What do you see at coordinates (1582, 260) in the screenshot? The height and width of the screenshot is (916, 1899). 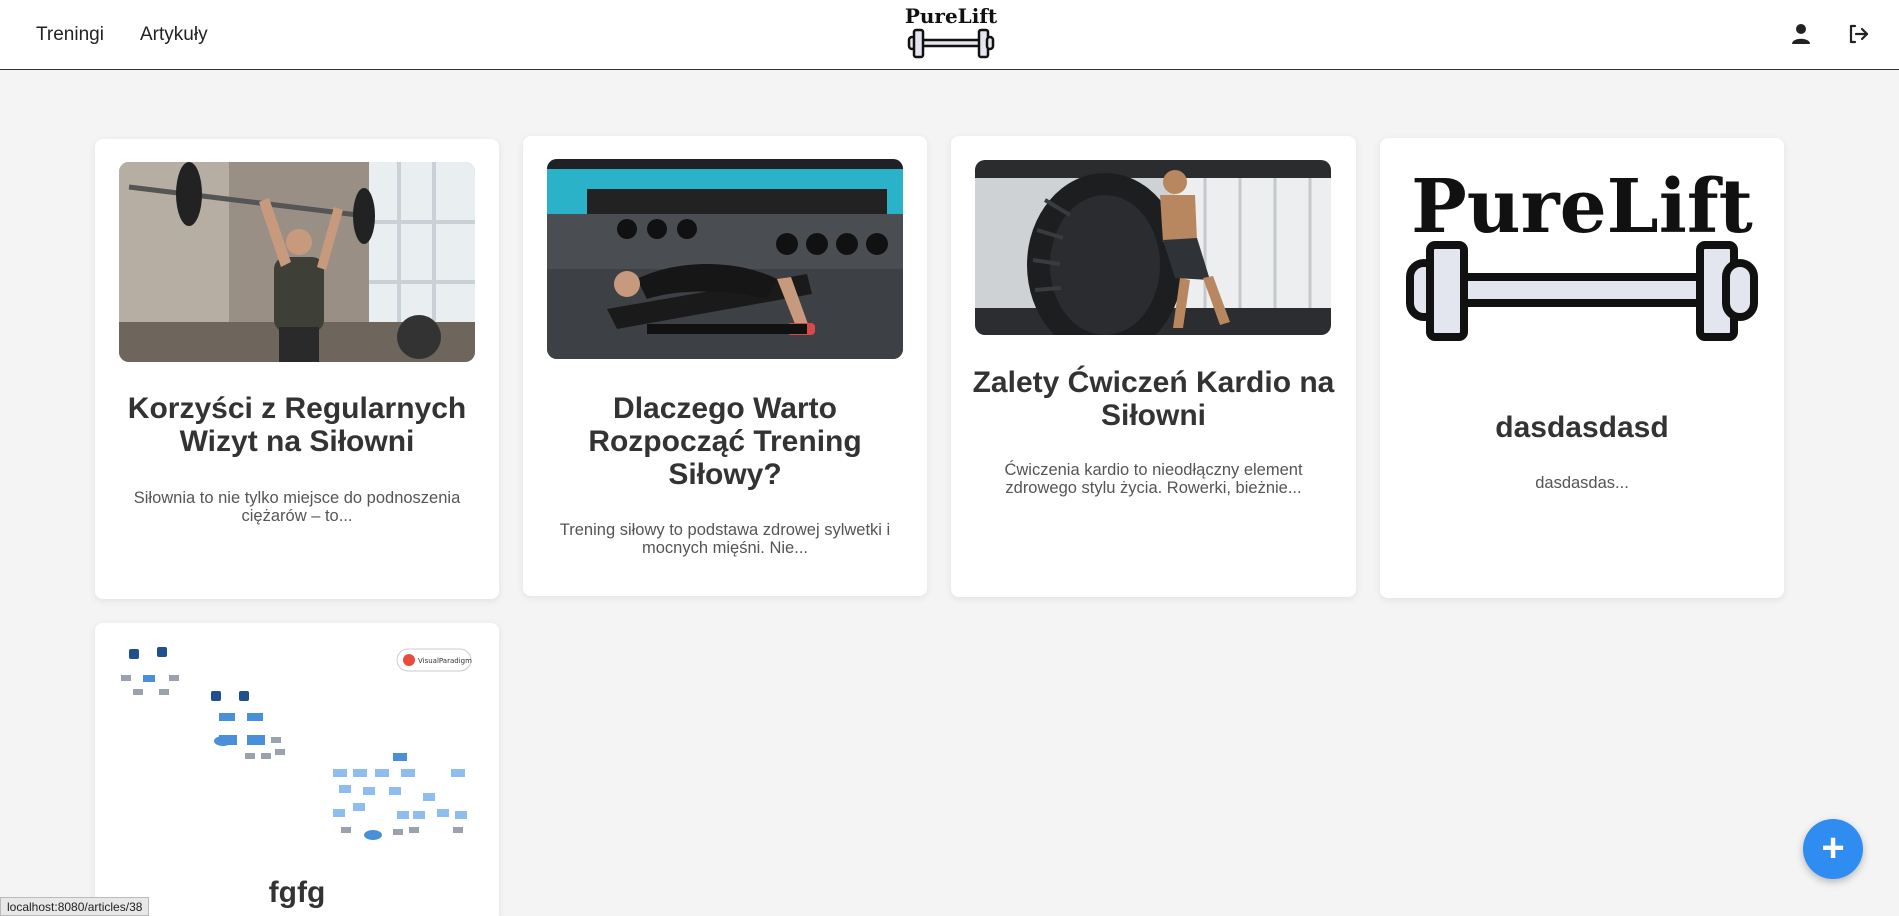 I see `article-image-logo: PureLift` at bounding box center [1582, 260].